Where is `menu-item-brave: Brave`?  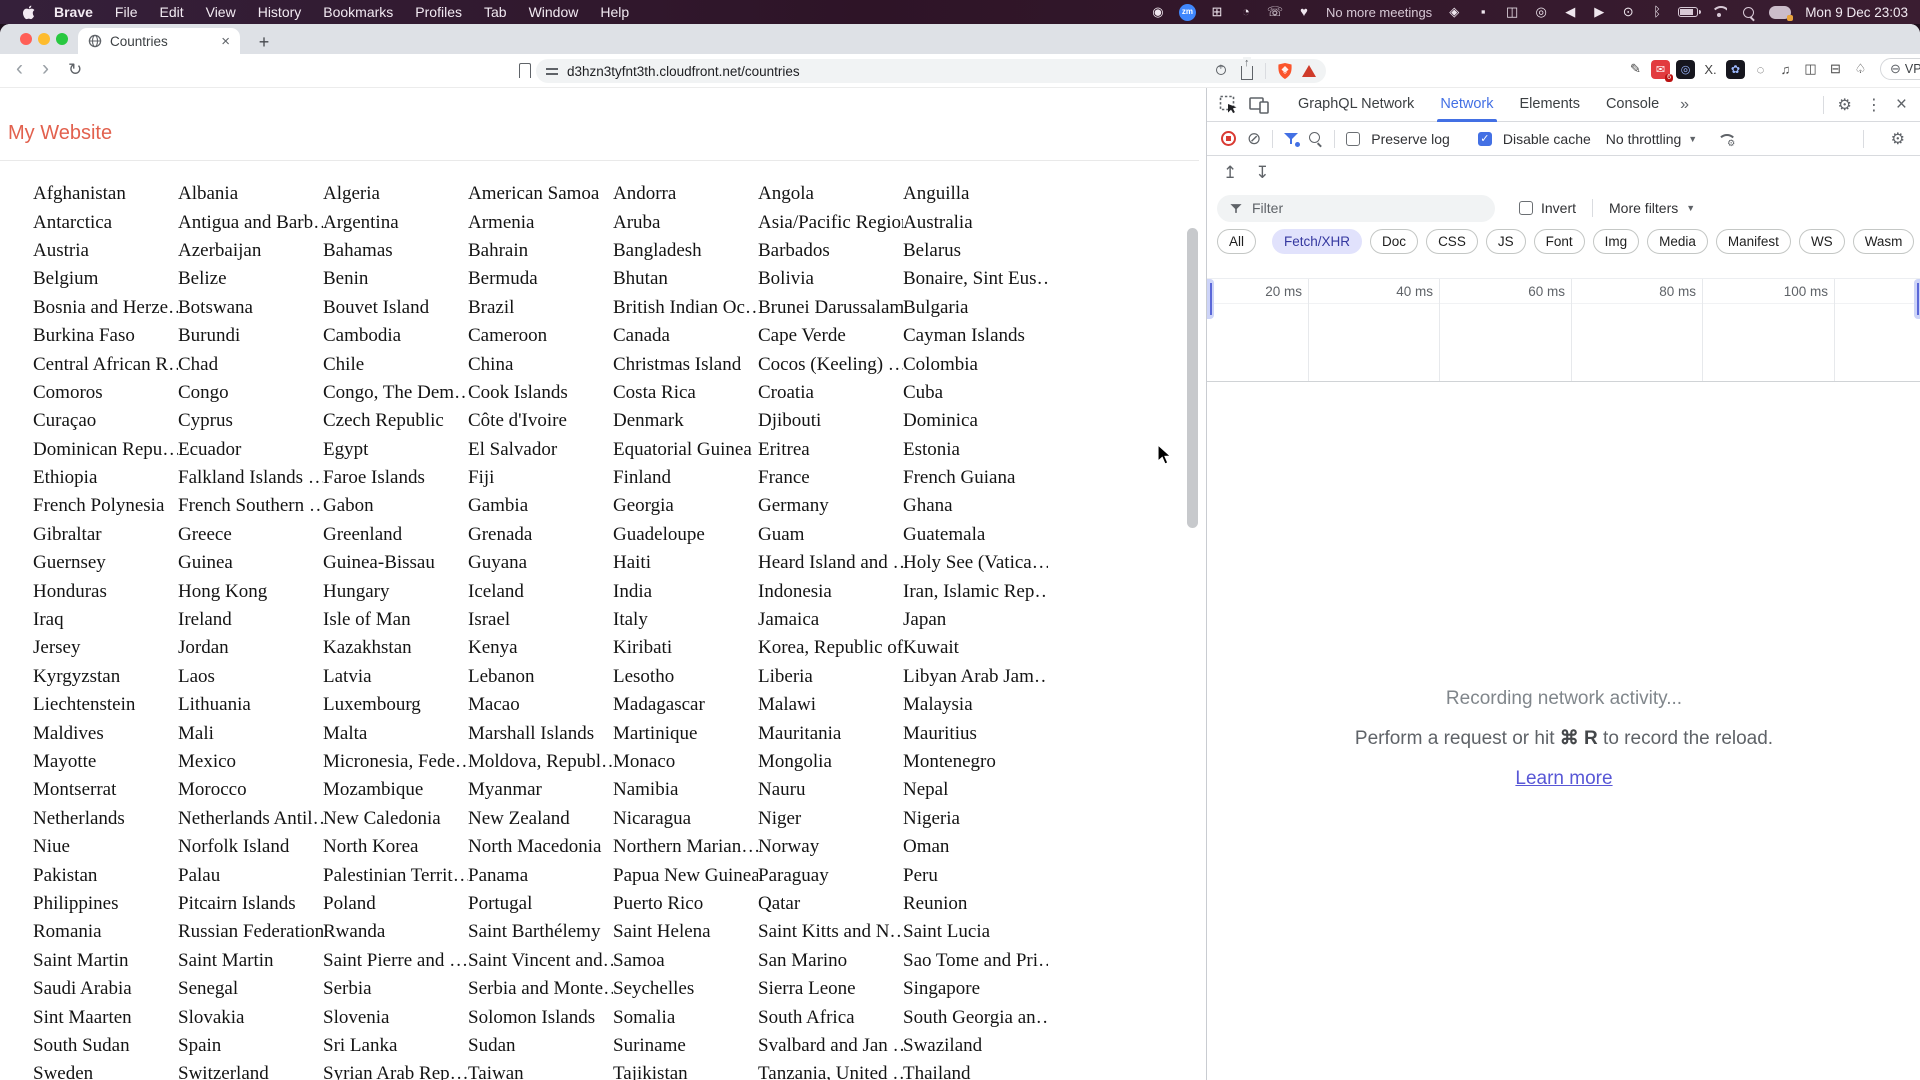
menu-item-brave: Brave is located at coordinates (73, 12).